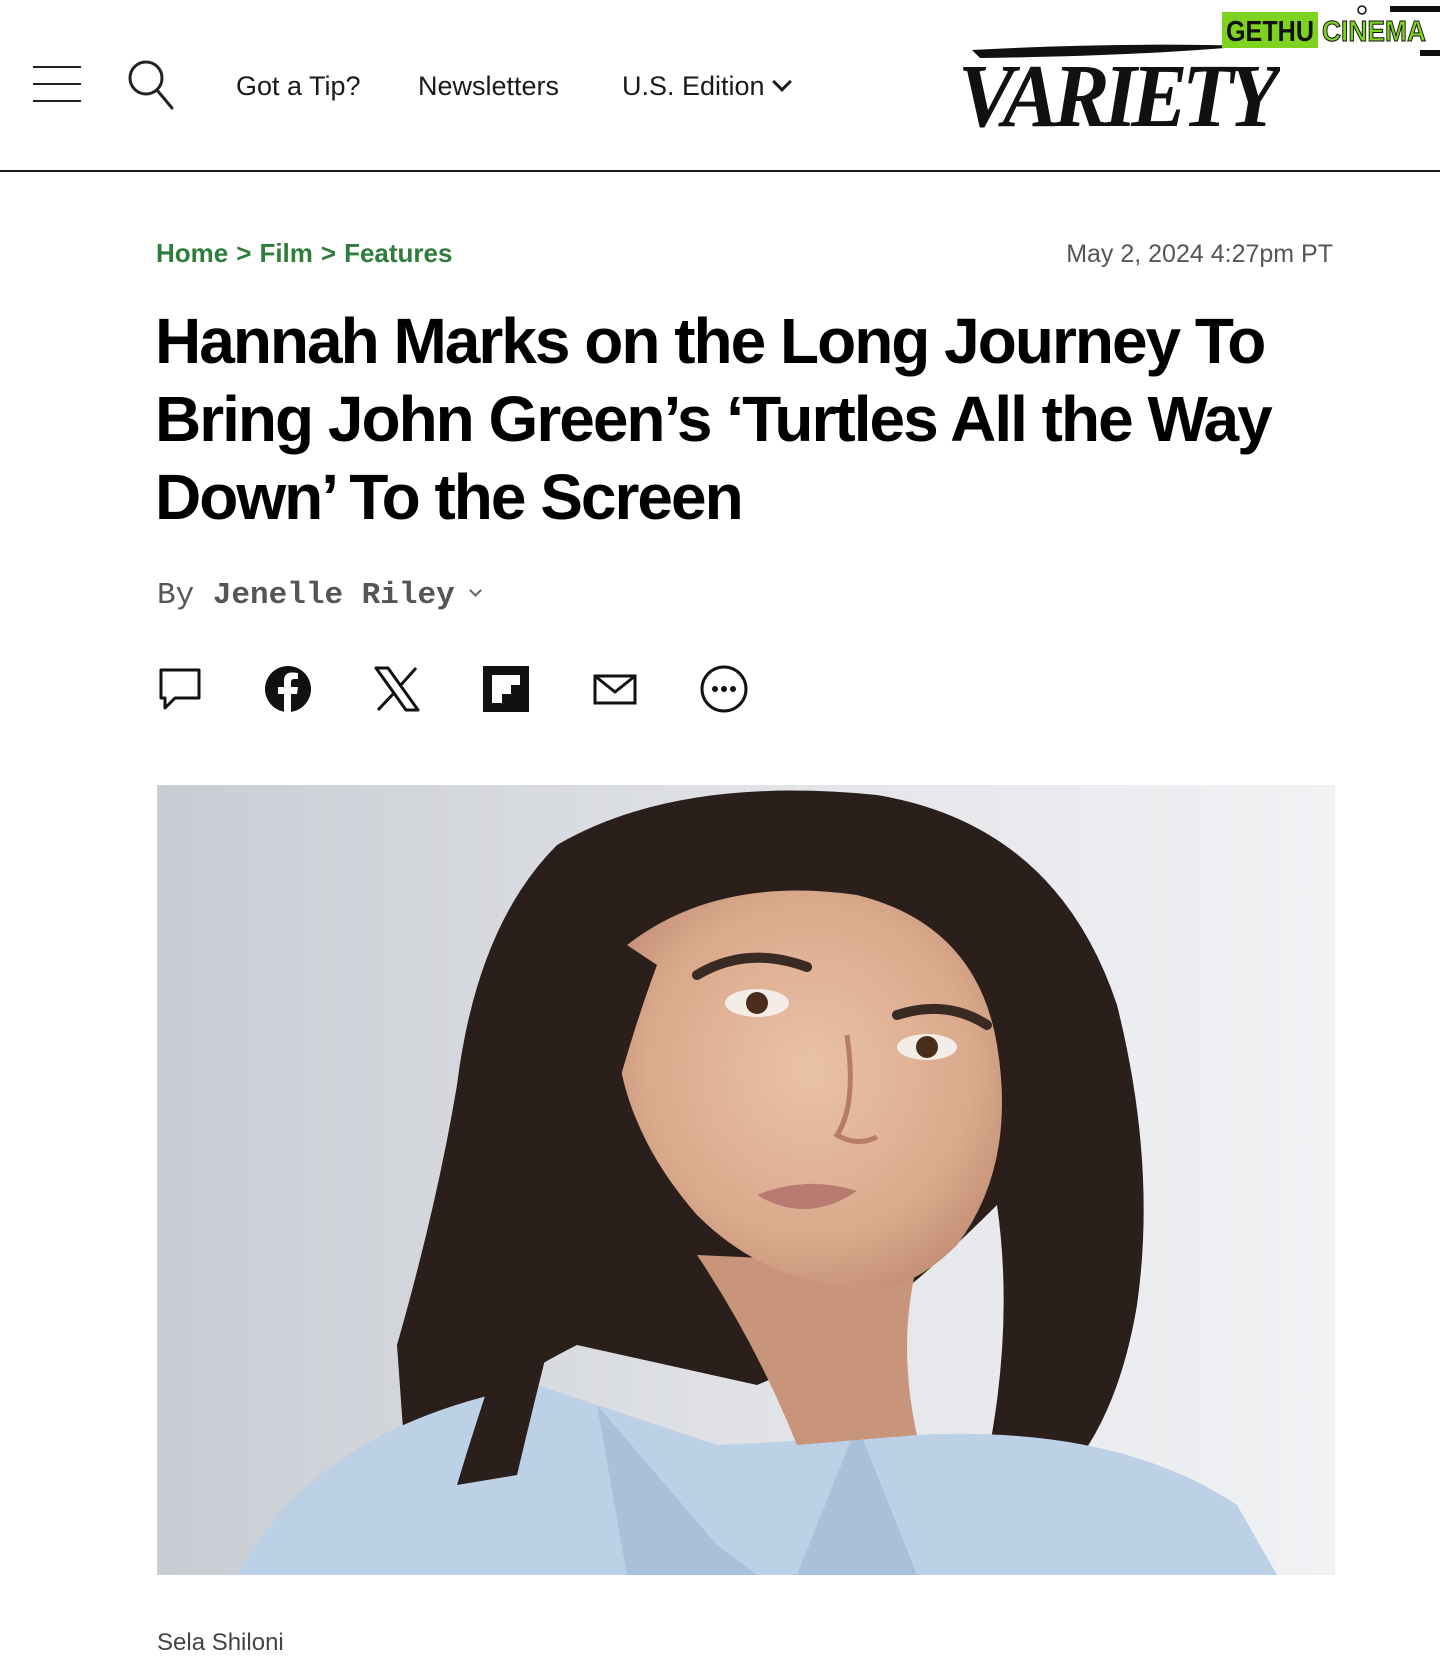  Describe the element at coordinates (1374, 32) in the screenshot. I see `svg-text: CINEMA` at that location.